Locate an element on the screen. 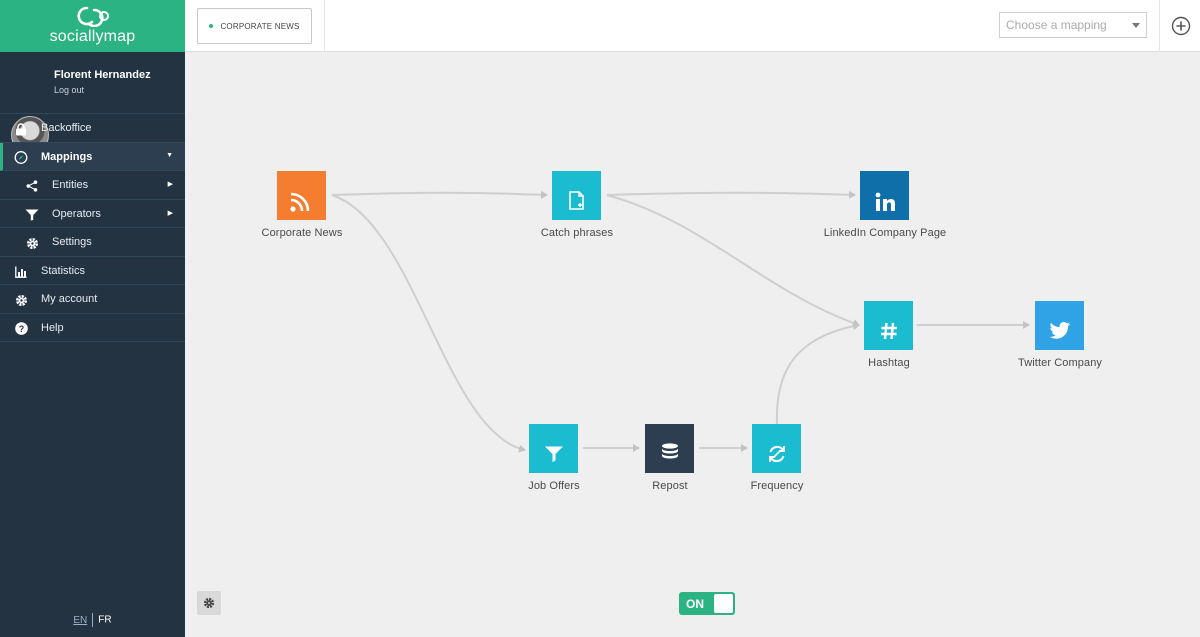  node-repost: Repost is located at coordinates (670, 458).